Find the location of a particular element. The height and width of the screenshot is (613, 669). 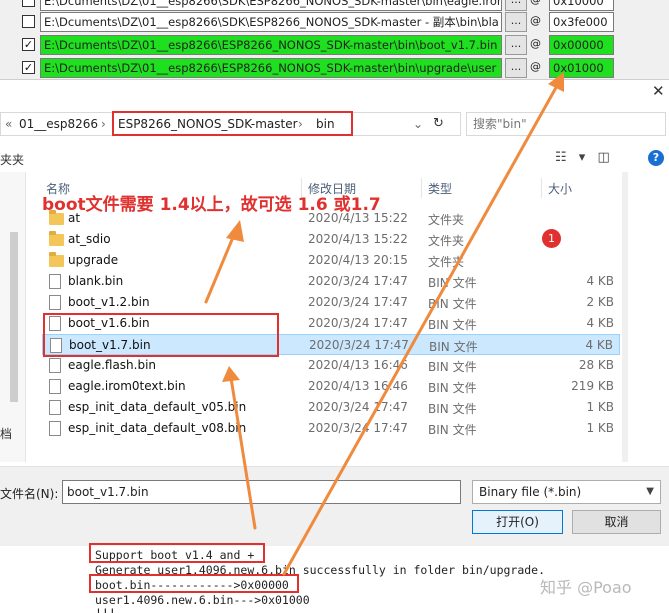

console-line: user1.4096.new.6.bin--->0x01000 is located at coordinates (202, 600).